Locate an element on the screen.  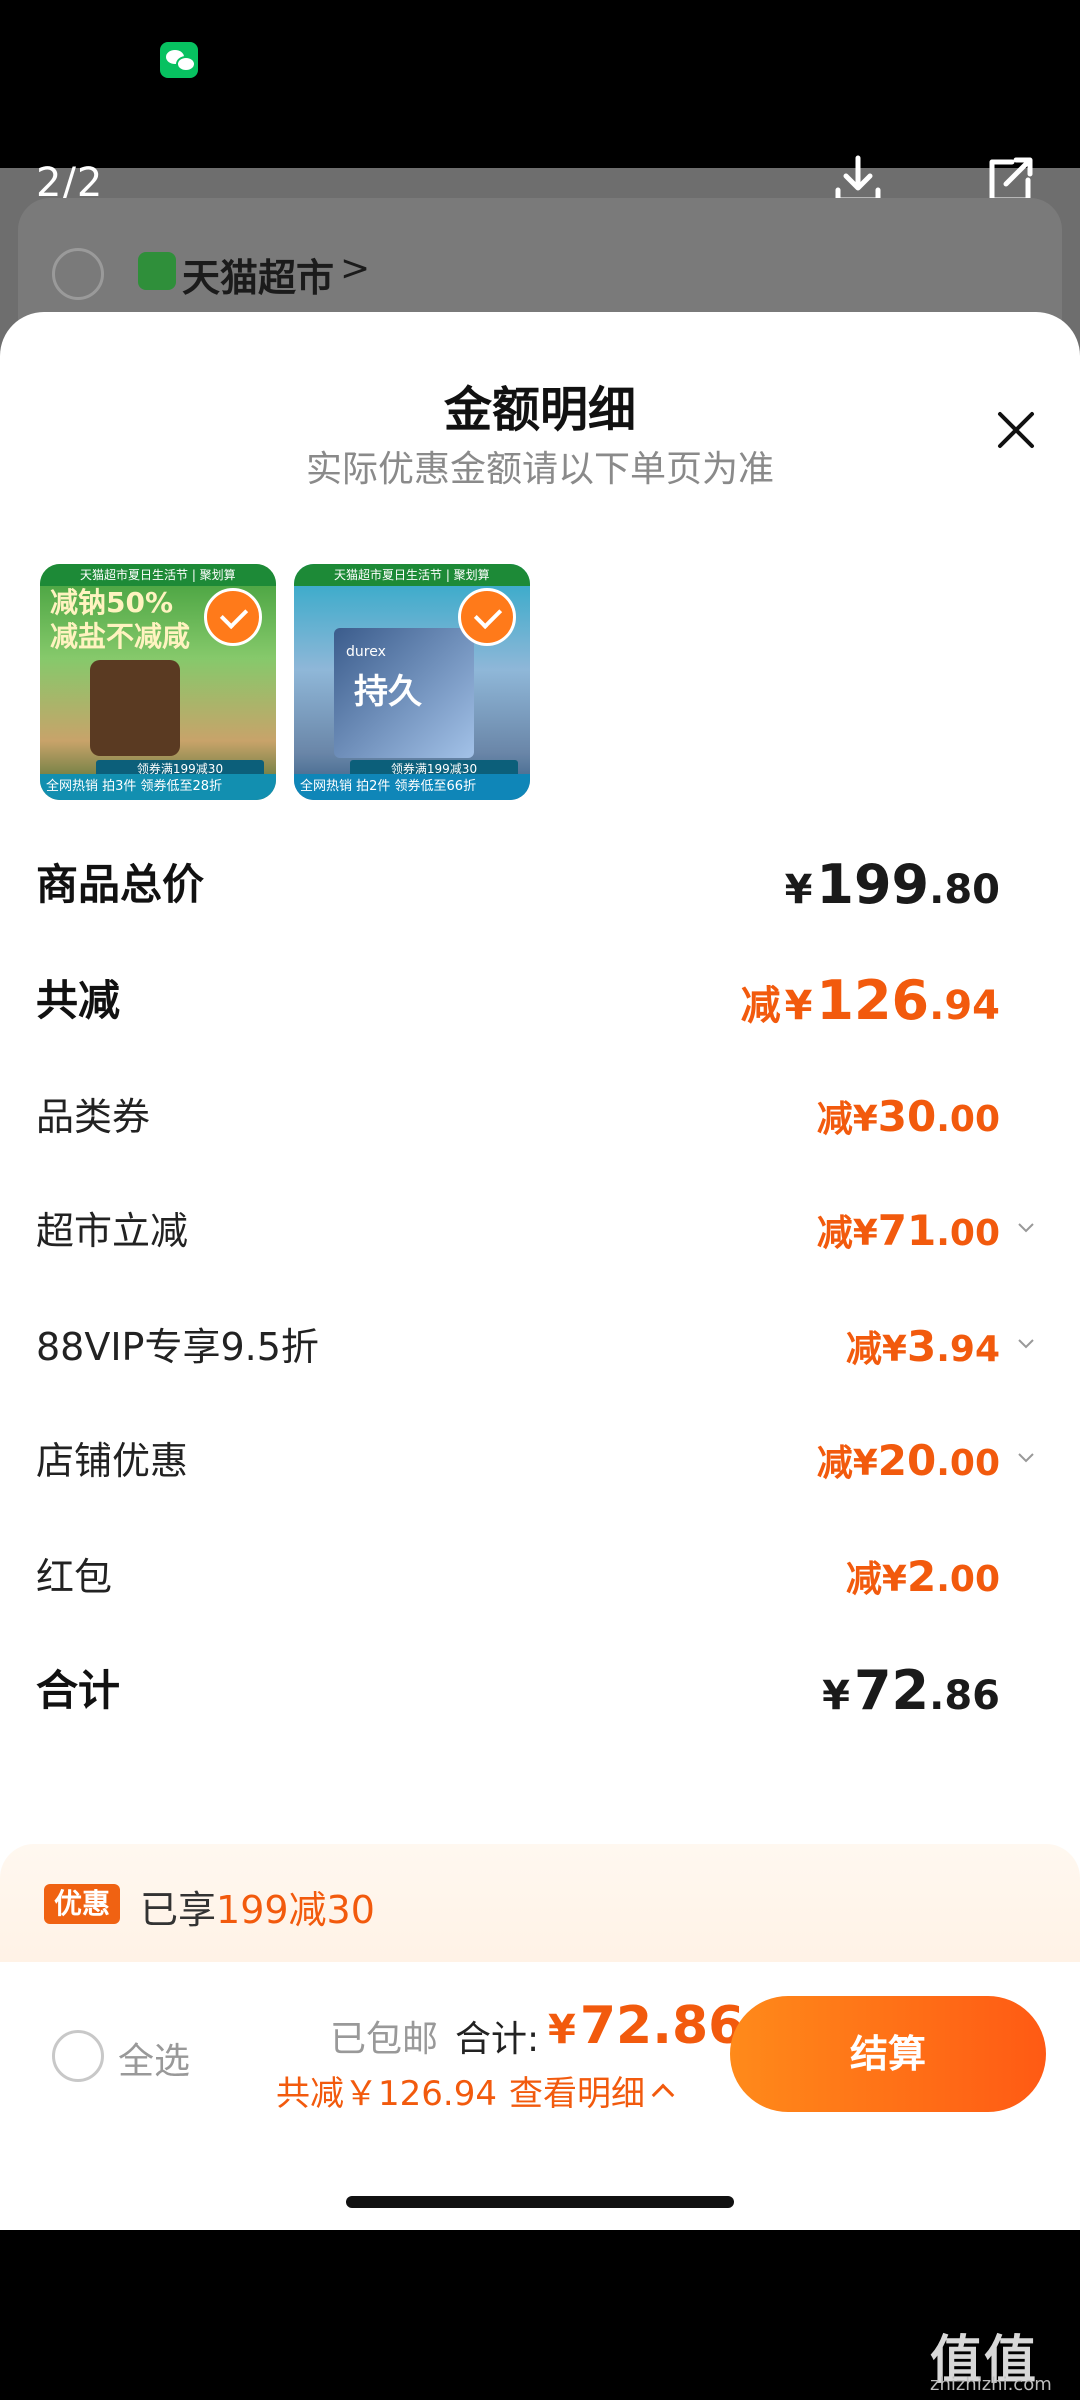
view-detail-link: 共减￥126.94 查看明细 is located at coordinates (475, 2090).